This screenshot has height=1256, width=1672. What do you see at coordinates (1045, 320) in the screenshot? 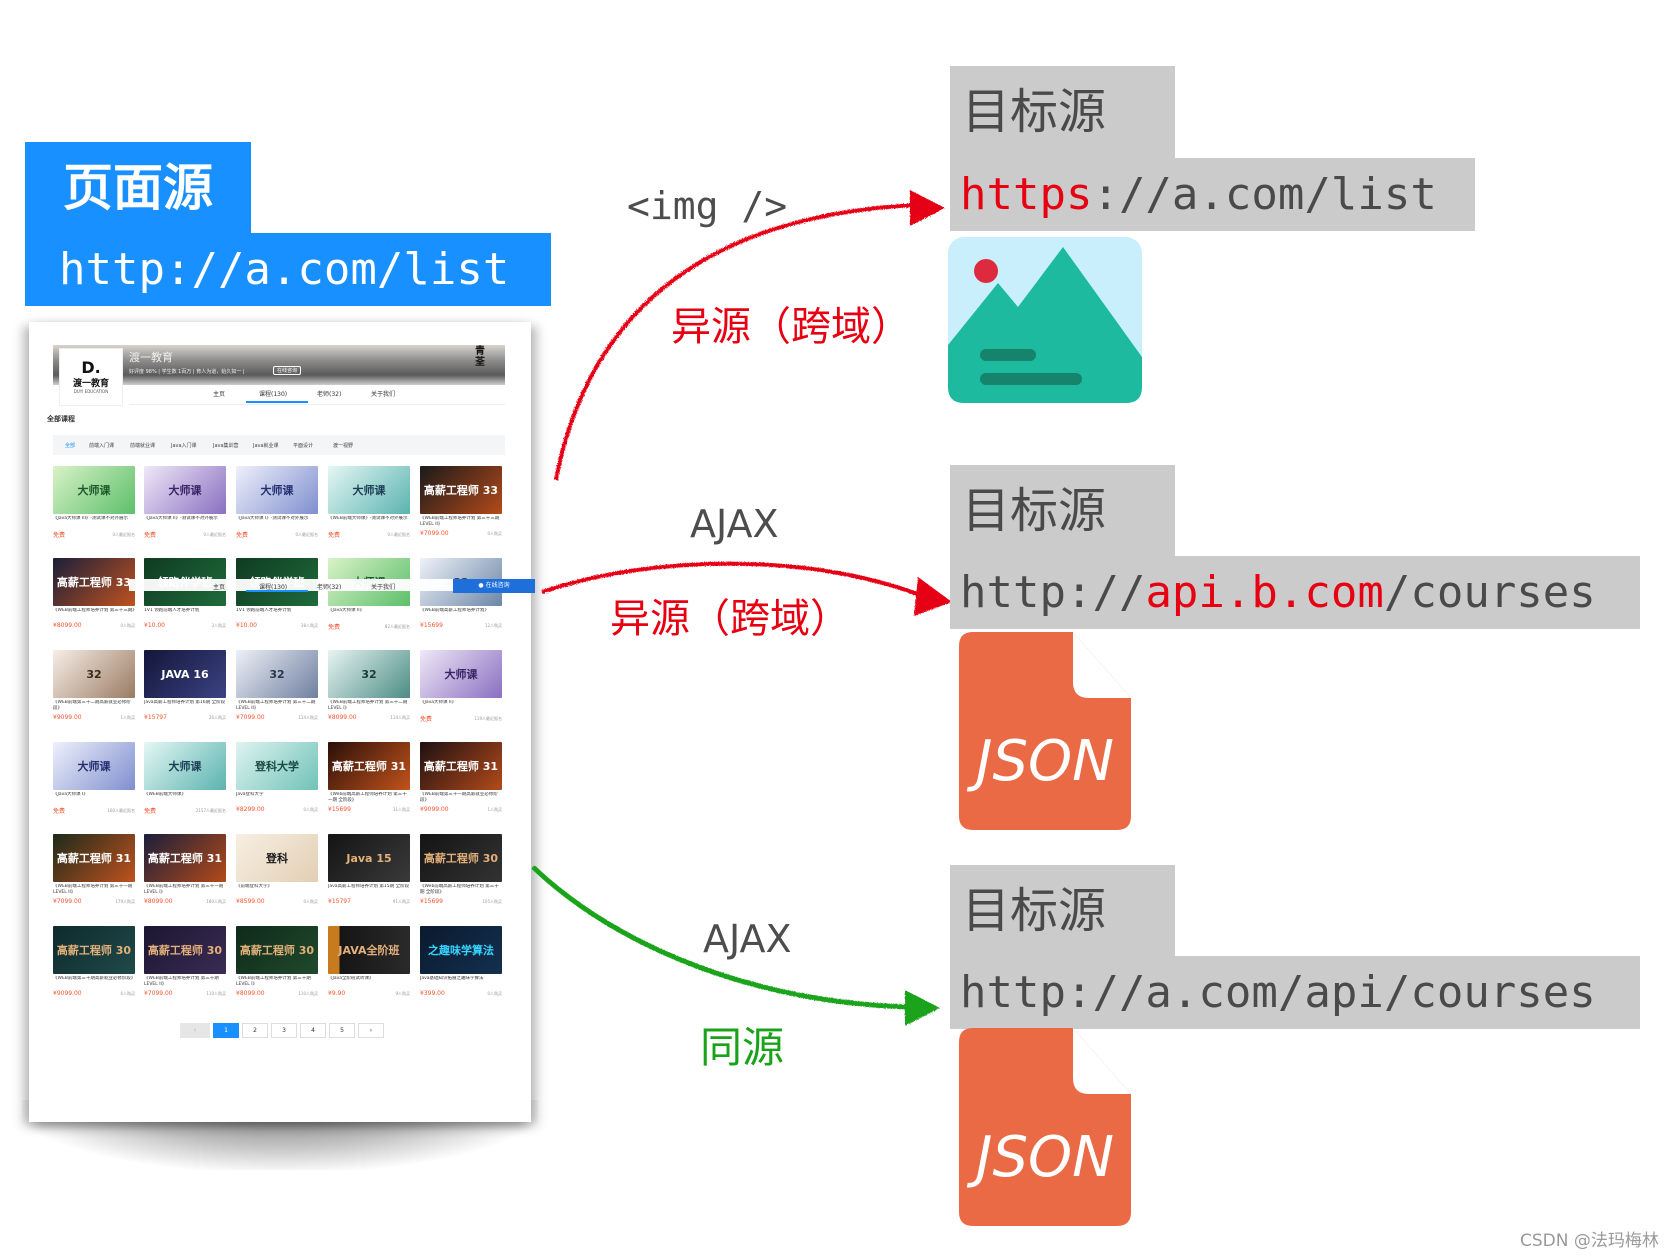
I see `image-icon` at bounding box center [1045, 320].